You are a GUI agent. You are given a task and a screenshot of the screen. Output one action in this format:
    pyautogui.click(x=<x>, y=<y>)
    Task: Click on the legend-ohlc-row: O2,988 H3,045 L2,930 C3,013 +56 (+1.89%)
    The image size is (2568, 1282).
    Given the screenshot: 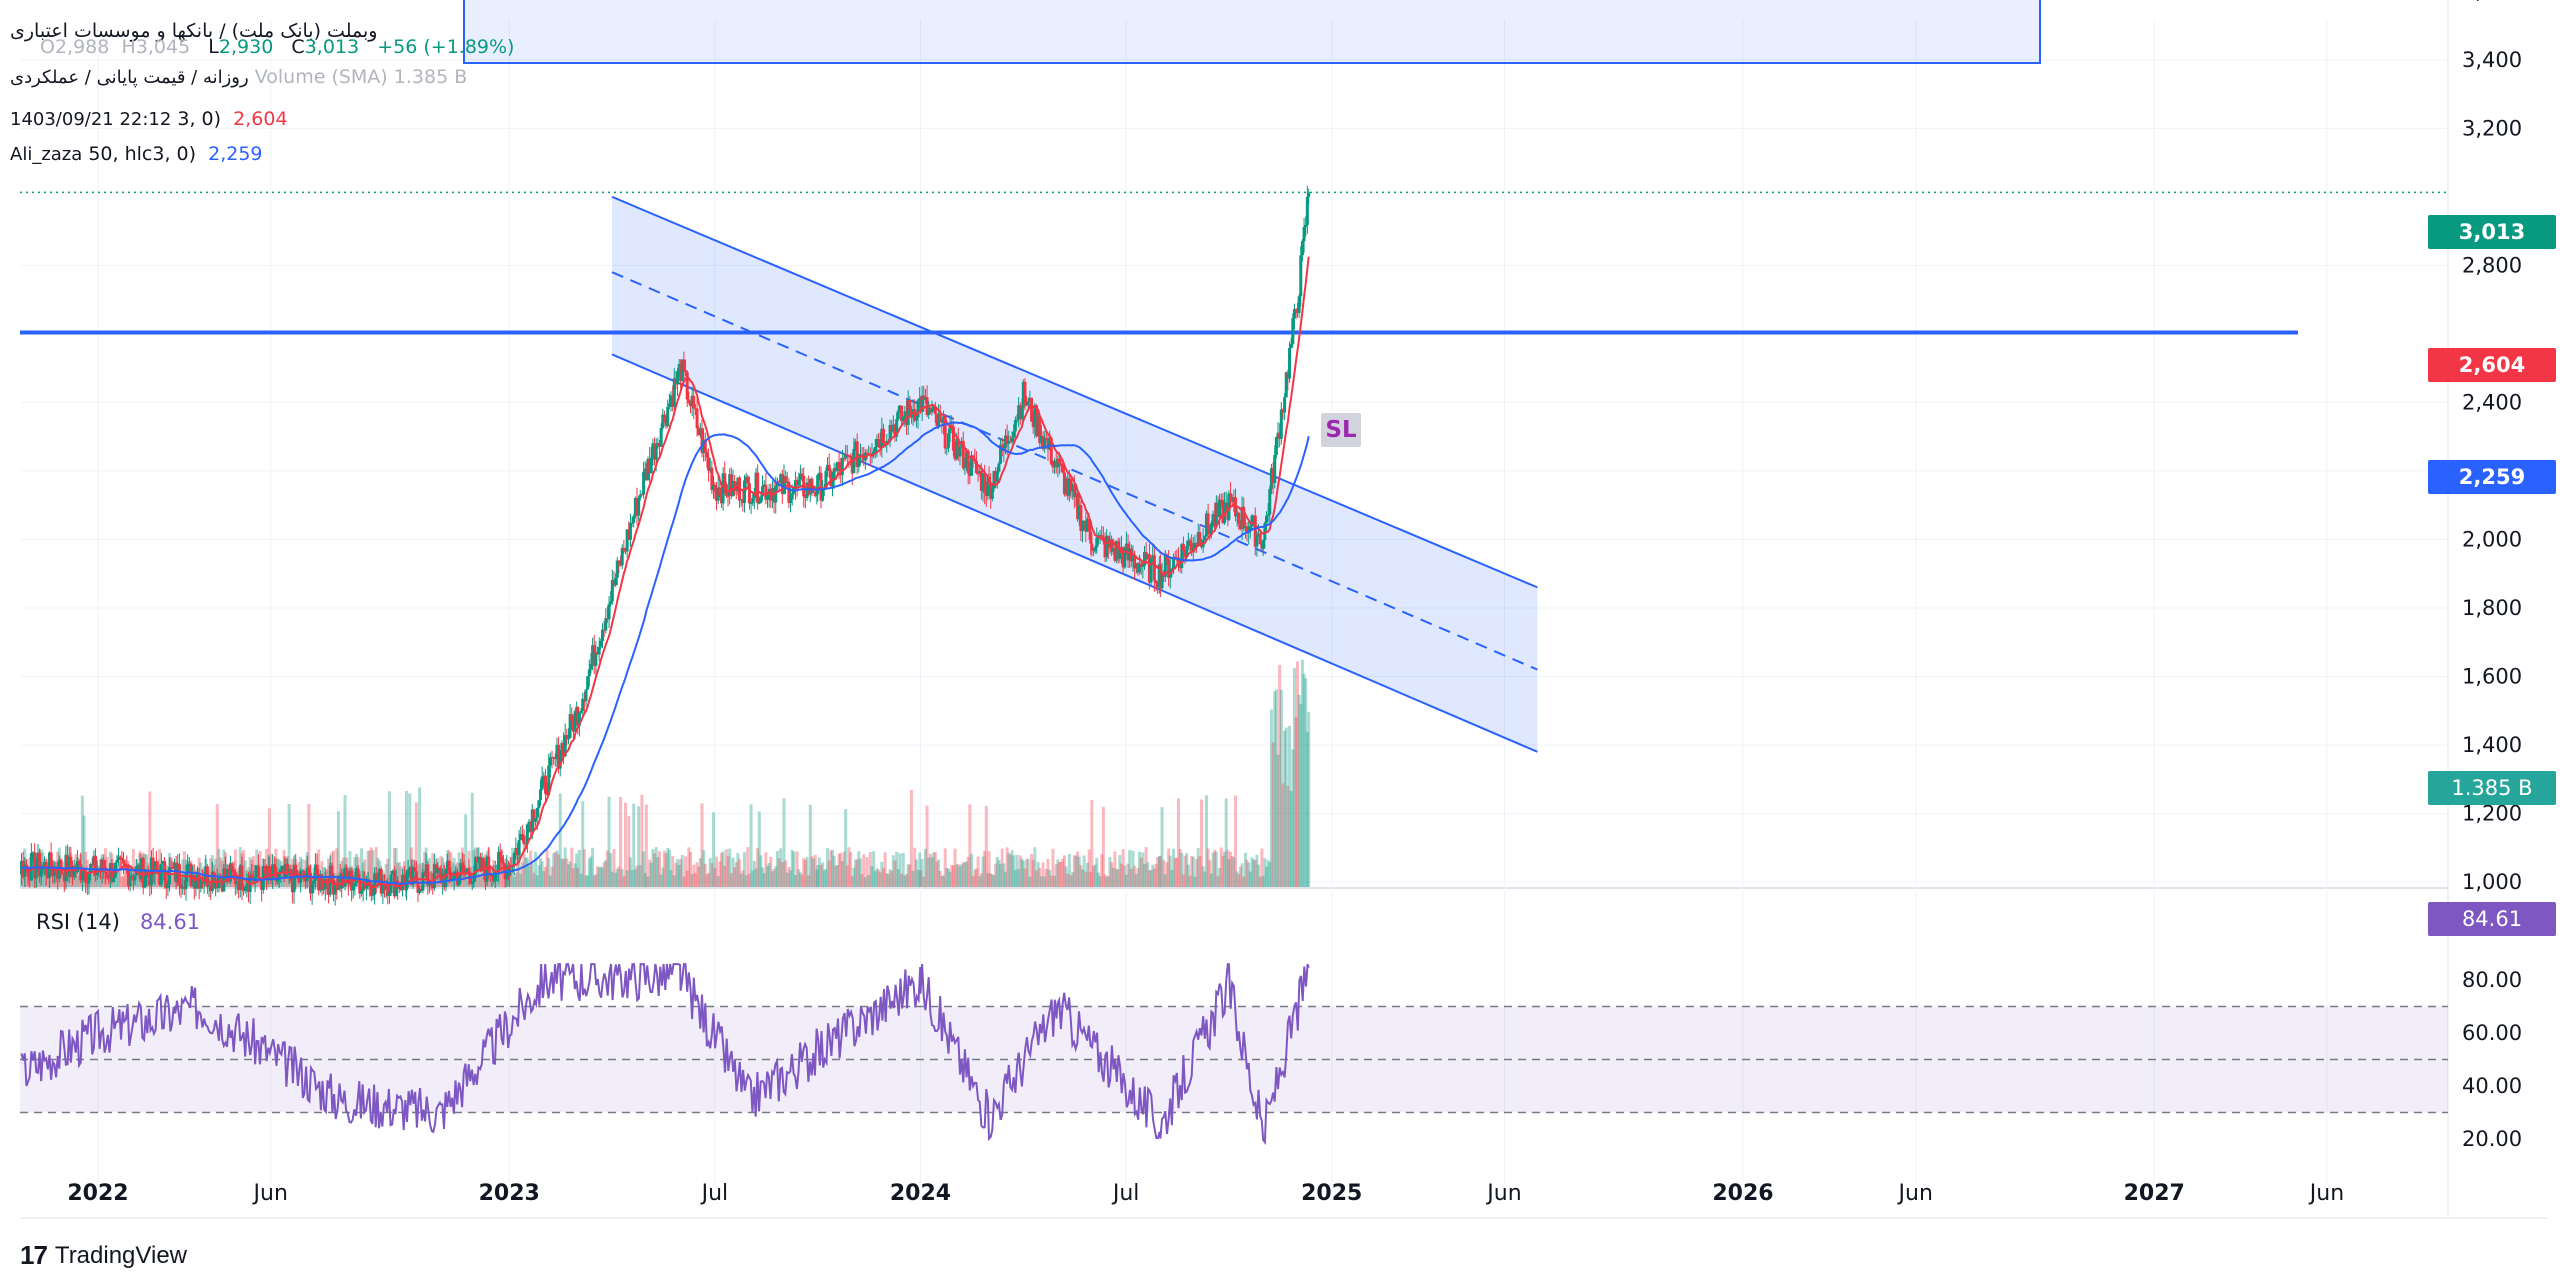 What is the action you would take?
    pyautogui.click(x=277, y=47)
    